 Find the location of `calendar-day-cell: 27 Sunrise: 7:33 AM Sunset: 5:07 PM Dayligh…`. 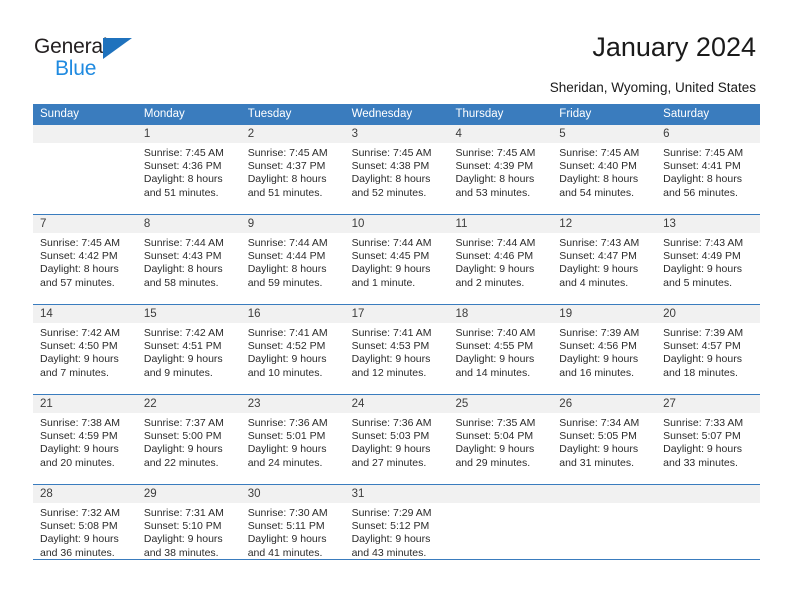

calendar-day-cell: 27 Sunrise: 7:33 AM Sunset: 5:07 PM Dayligh… is located at coordinates (708, 439).